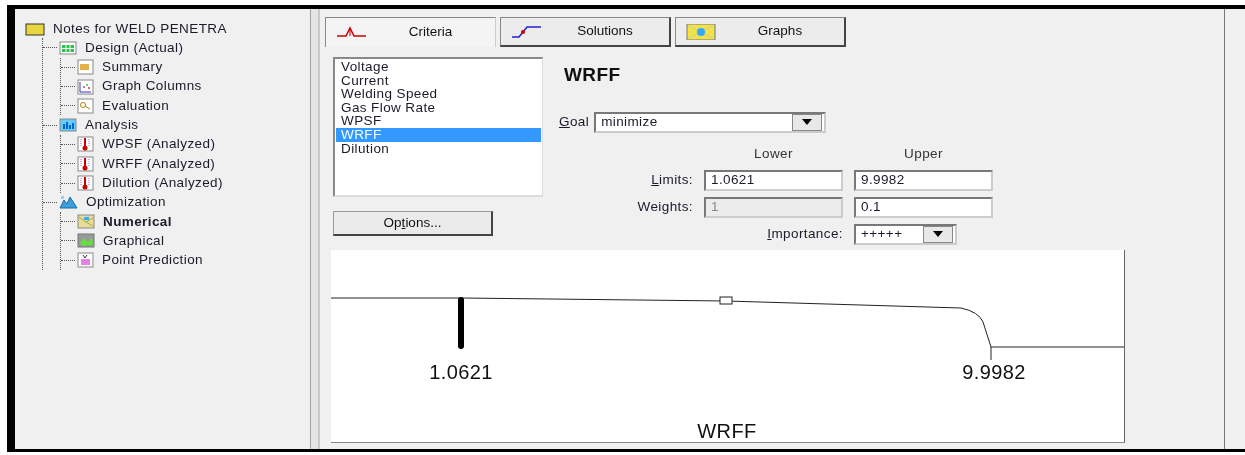  Describe the element at coordinates (152, 86) in the screenshot. I see `tree-item: Graph Columns` at that location.